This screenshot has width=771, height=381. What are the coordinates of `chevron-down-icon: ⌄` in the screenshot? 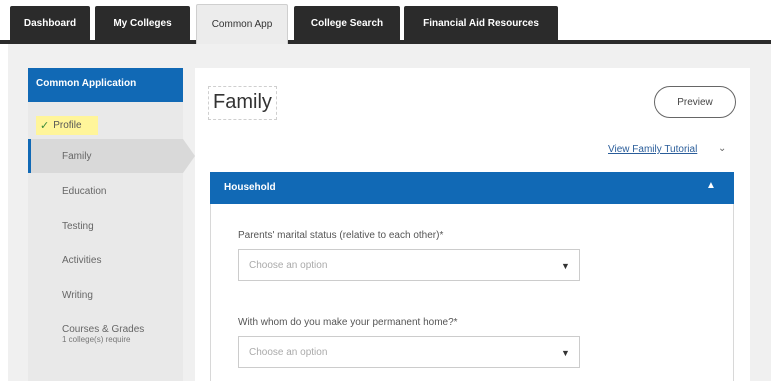 It's located at (722, 148).